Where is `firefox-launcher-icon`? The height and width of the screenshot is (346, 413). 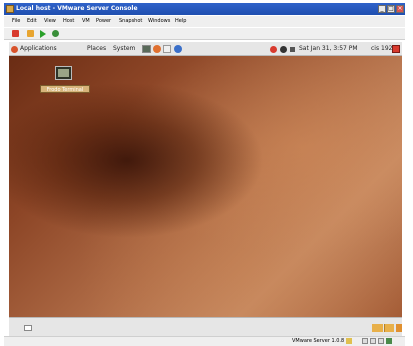 firefox-launcher-icon is located at coordinates (157, 49).